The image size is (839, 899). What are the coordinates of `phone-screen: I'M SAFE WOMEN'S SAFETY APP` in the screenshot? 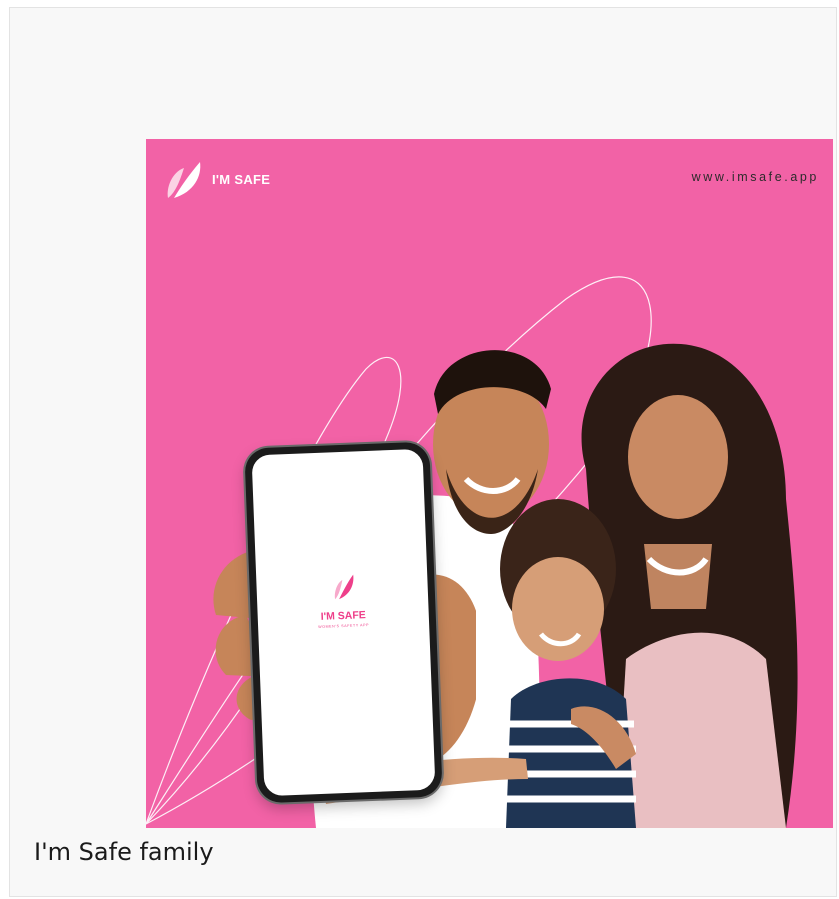 It's located at (343, 622).